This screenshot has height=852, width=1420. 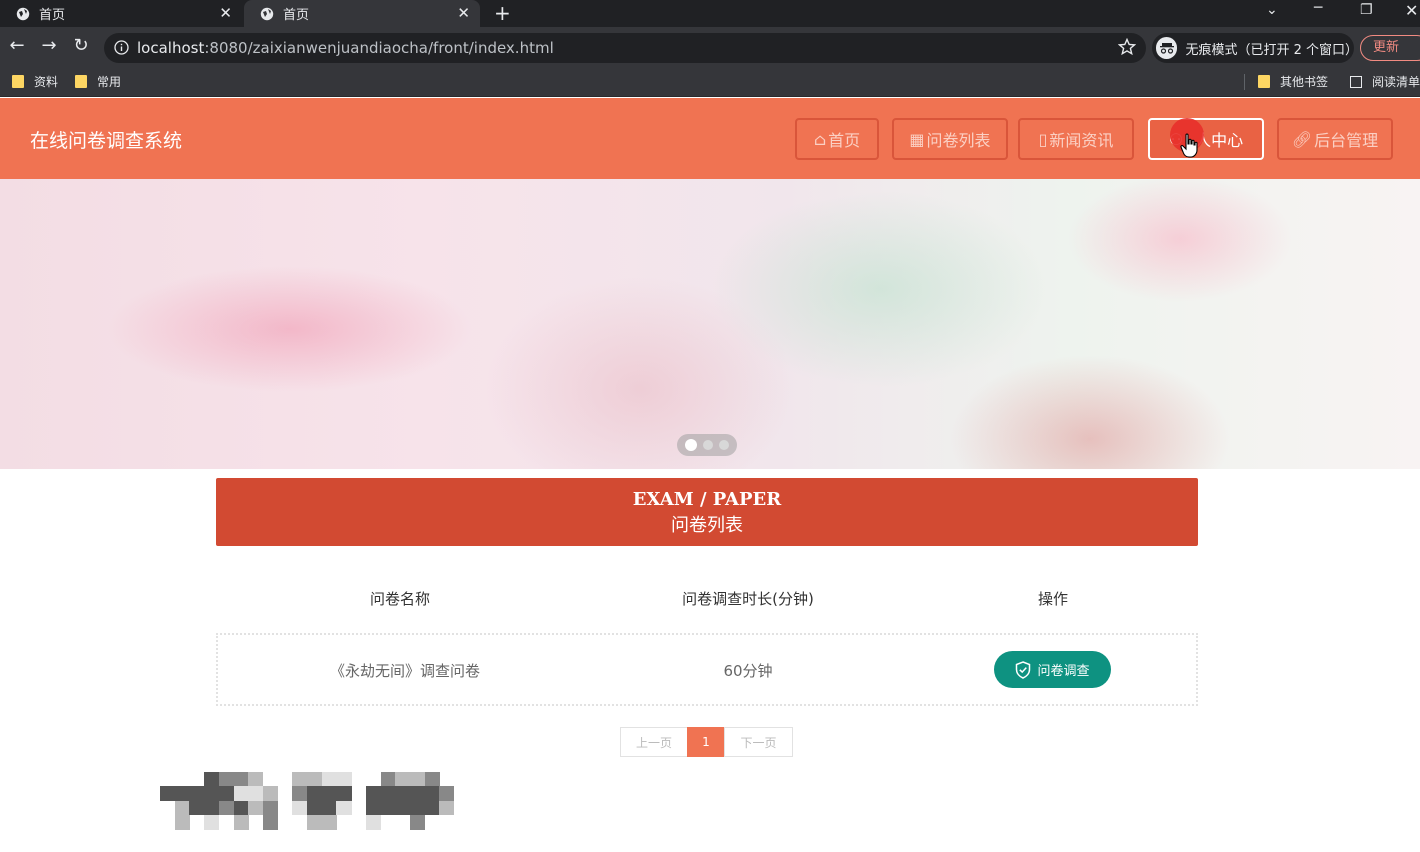 I want to click on chevron-down-icon: ⌄, so click(x=1272, y=10).